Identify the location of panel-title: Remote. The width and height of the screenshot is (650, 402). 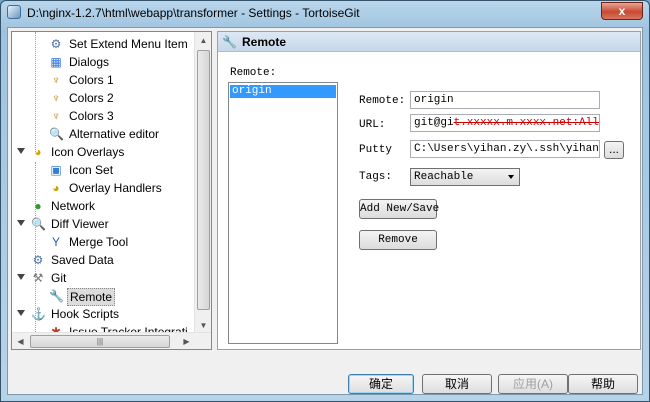
(264, 42).